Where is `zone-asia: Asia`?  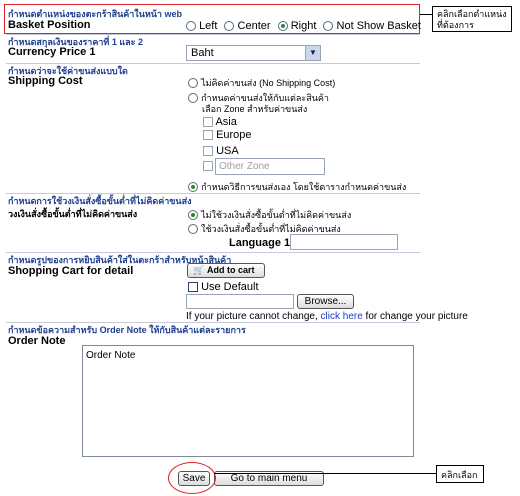
zone-asia: Asia is located at coordinates (220, 122).